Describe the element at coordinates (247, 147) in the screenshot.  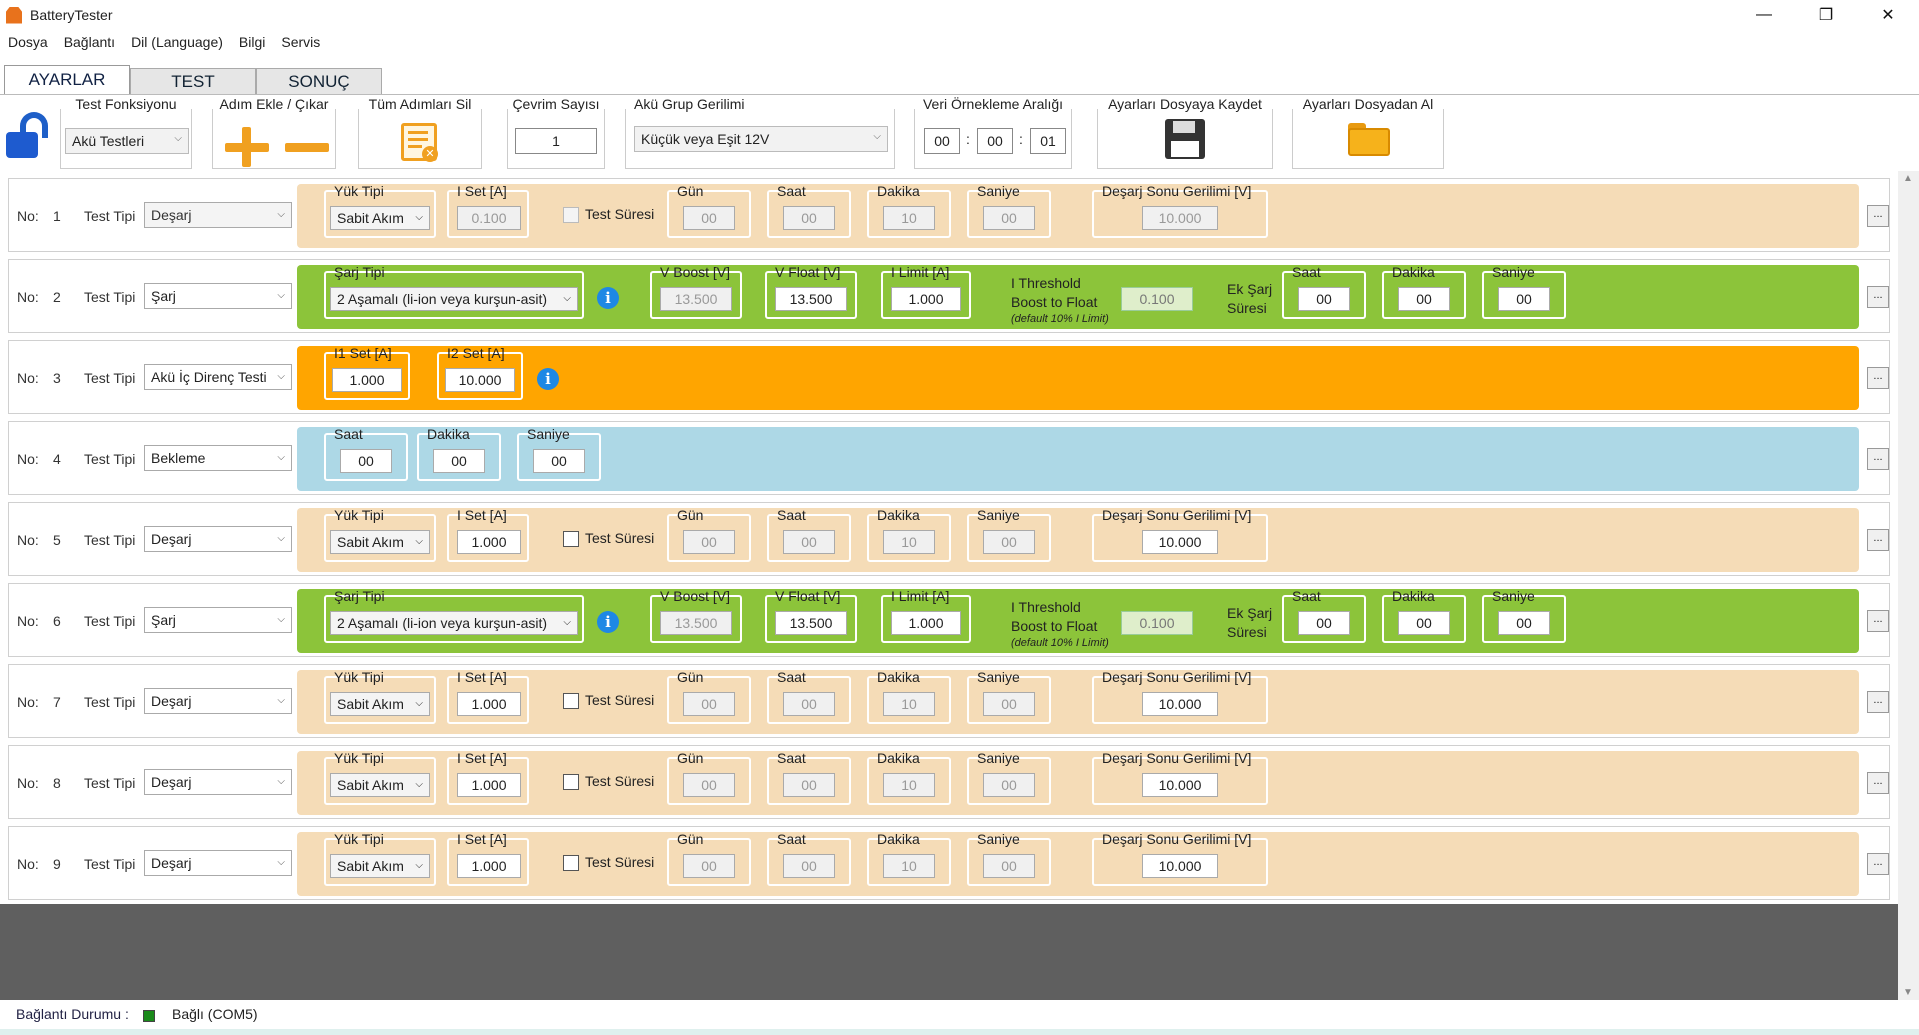
I see `add-step-icon` at that location.